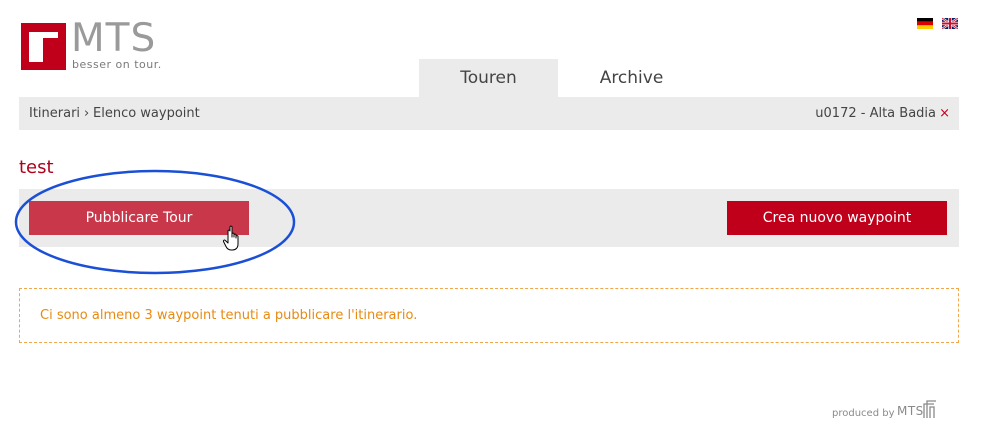 Image resolution: width=984 pixels, height=441 pixels. What do you see at coordinates (863, 413) in the screenshot?
I see `footer-produced-by: produced by` at bounding box center [863, 413].